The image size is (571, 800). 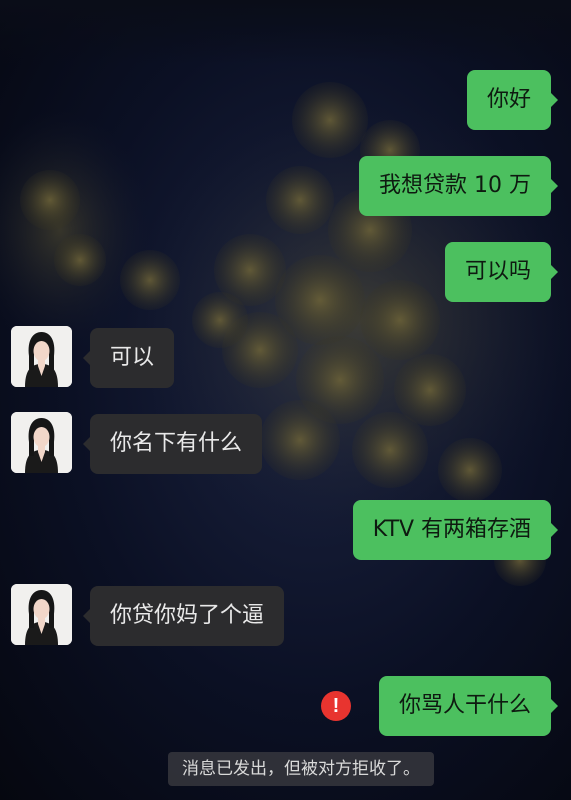 What do you see at coordinates (501, 272) in the screenshot?
I see `outgoing-message-bubble: 可以吗` at bounding box center [501, 272].